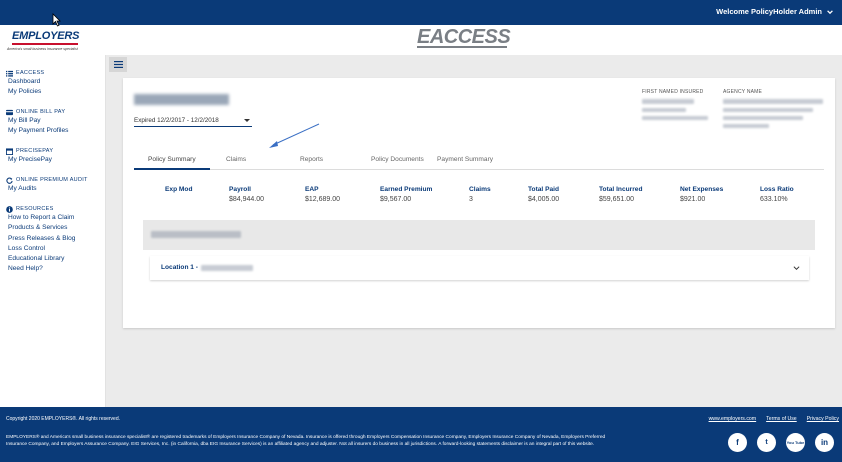 This screenshot has height=462, width=842. What do you see at coordinates (9, 180) in the screenshot?
I see `refresh-icon` at bounding box center [9, 180].